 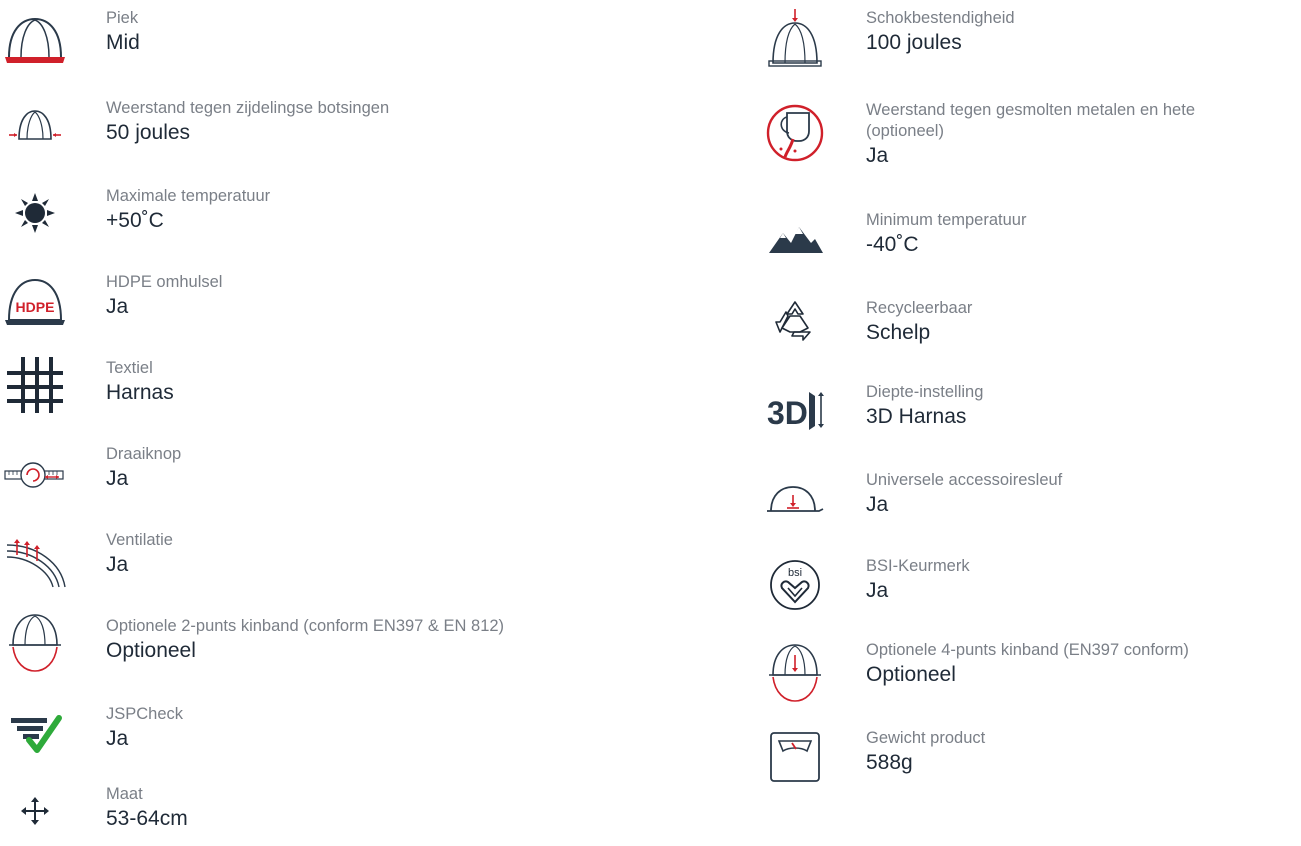 What do you see at coordinates (35, 307) in the screenshot?
I see `svg-text: HDPE` at bounding box center [35, 307].